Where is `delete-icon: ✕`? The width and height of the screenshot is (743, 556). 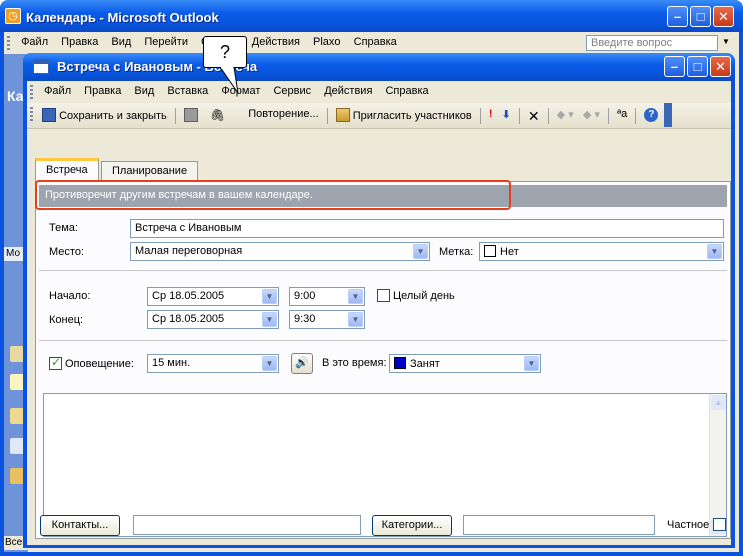 delete-icon: ✕ is located at coordinates (534, 115).